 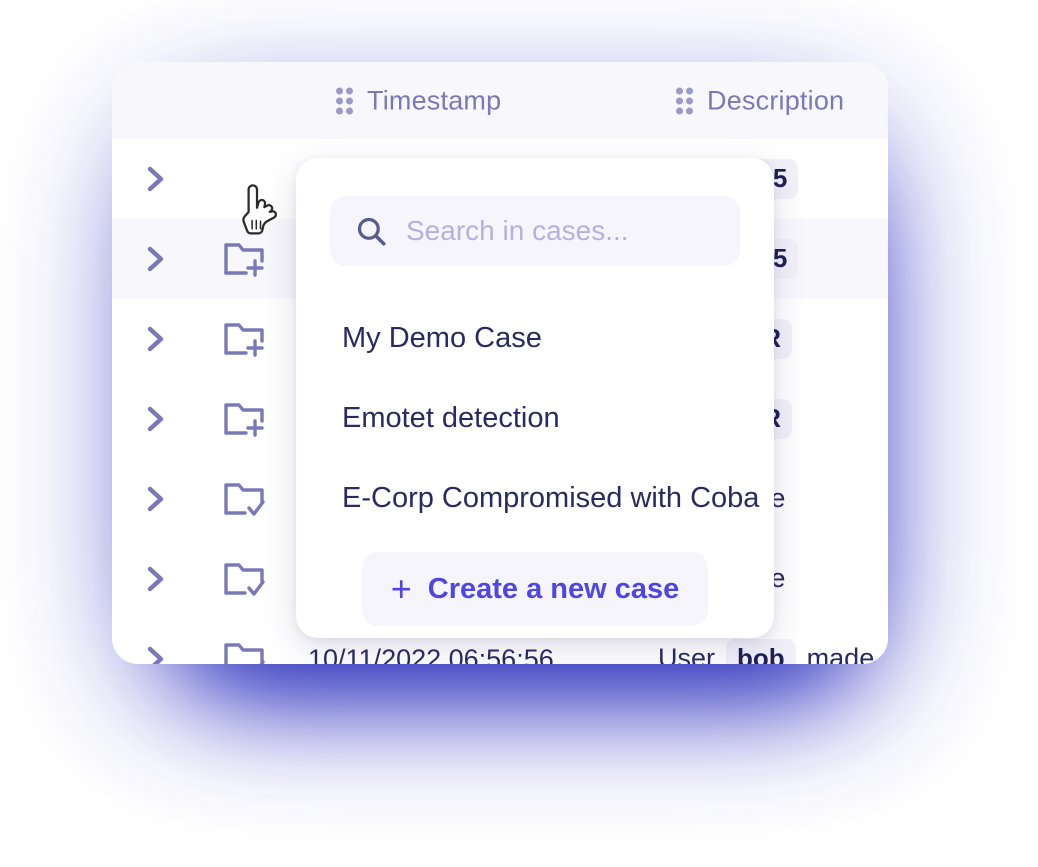 I want to click on column-header-timestamp: Timestamp, so click(x=418, y=100).